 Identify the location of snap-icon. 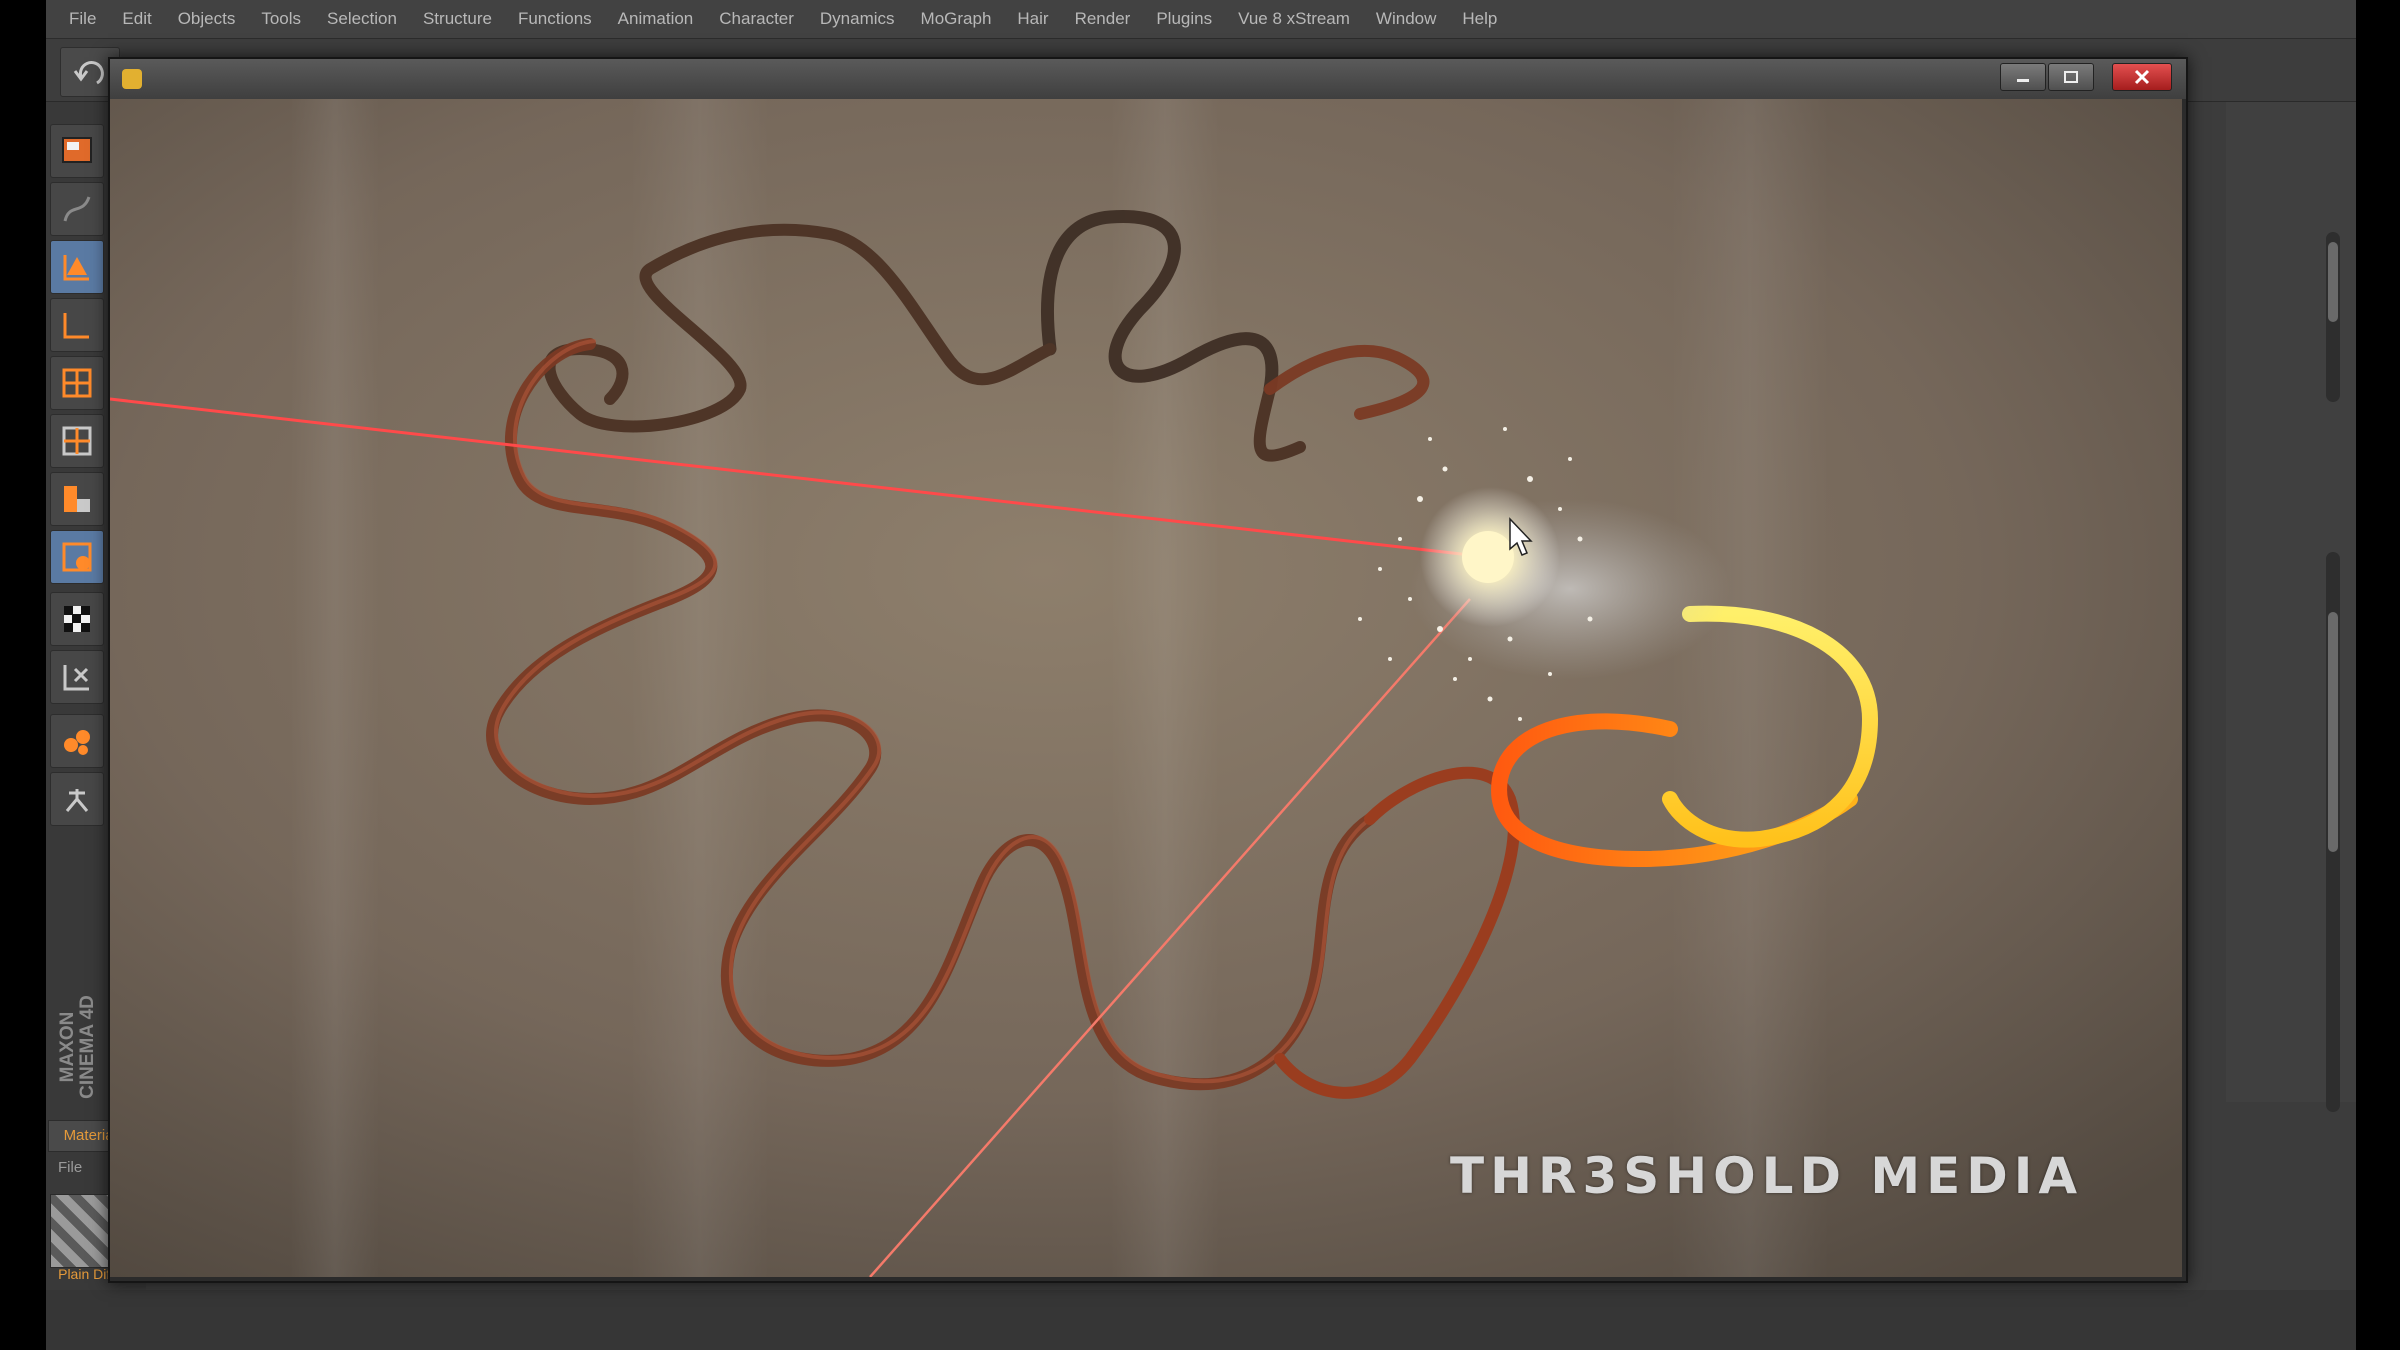
(76, 678).